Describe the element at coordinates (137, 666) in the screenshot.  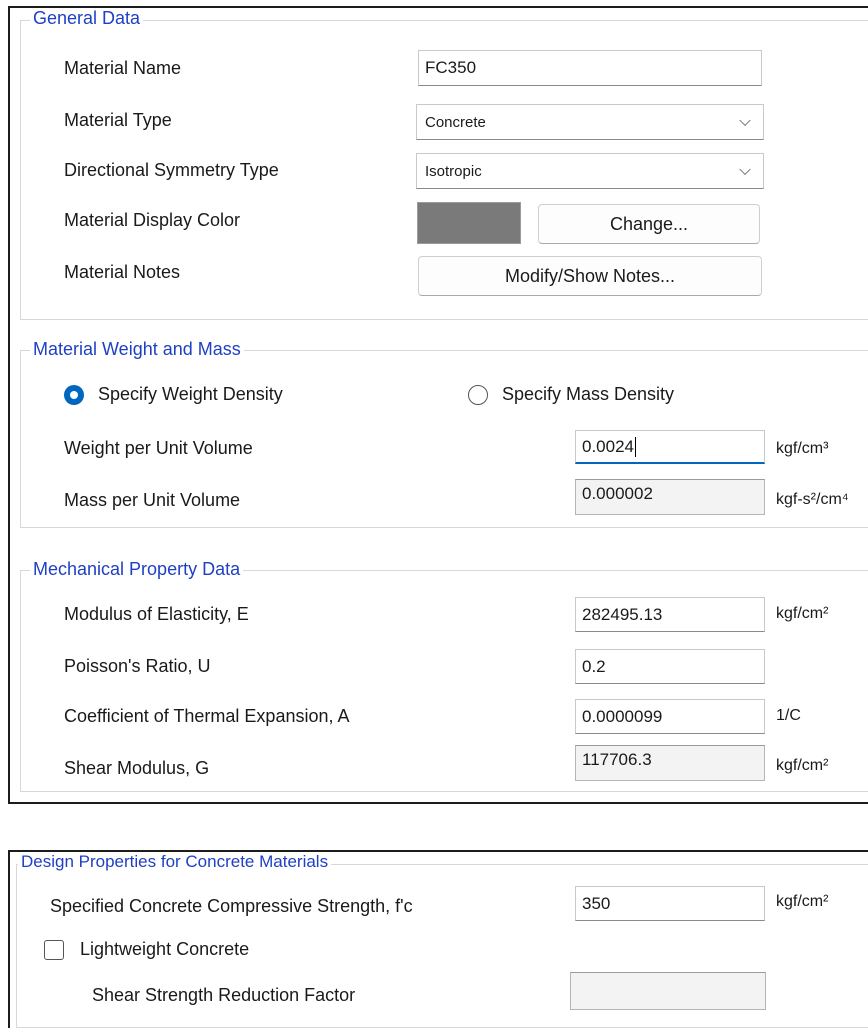
I see `poisson-ratio-label: Poisson's Ratio, U` at that location.